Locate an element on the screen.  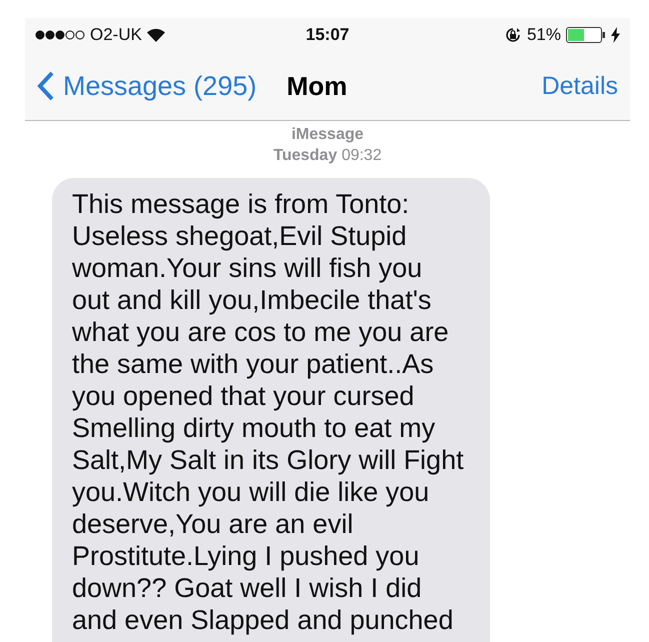
clock-time: 15:07 is located at coordinates (328, 35).